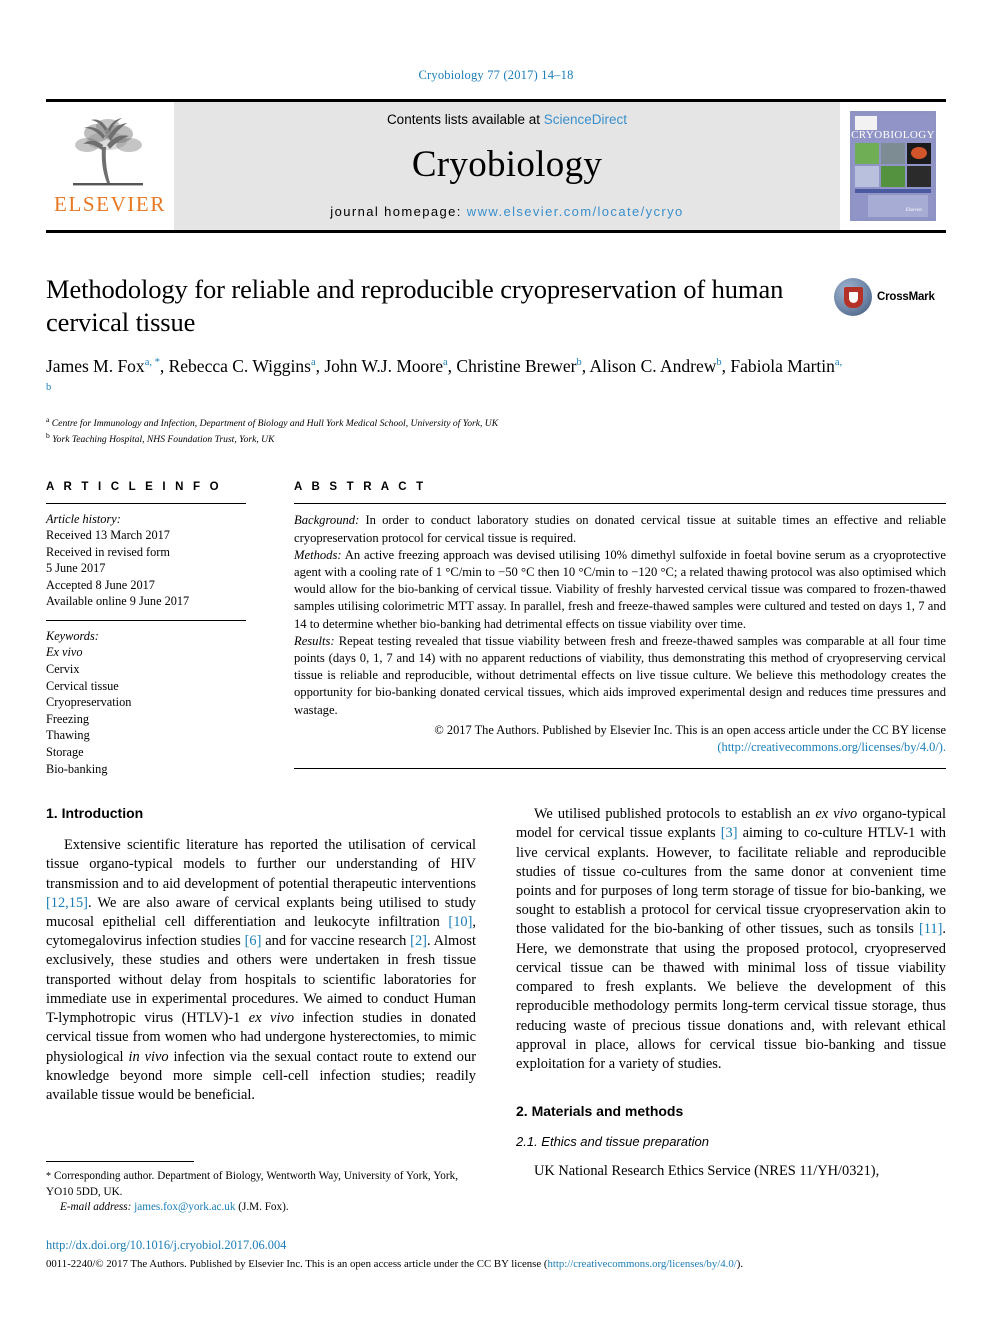 Image resolution: width=992 pixels, height=1323 pixels. What do you see at coordinates (110, 204) in the screenshot?
I see `elsevier-wordmark: ELSEVIER` at bounding box center [110, 204].